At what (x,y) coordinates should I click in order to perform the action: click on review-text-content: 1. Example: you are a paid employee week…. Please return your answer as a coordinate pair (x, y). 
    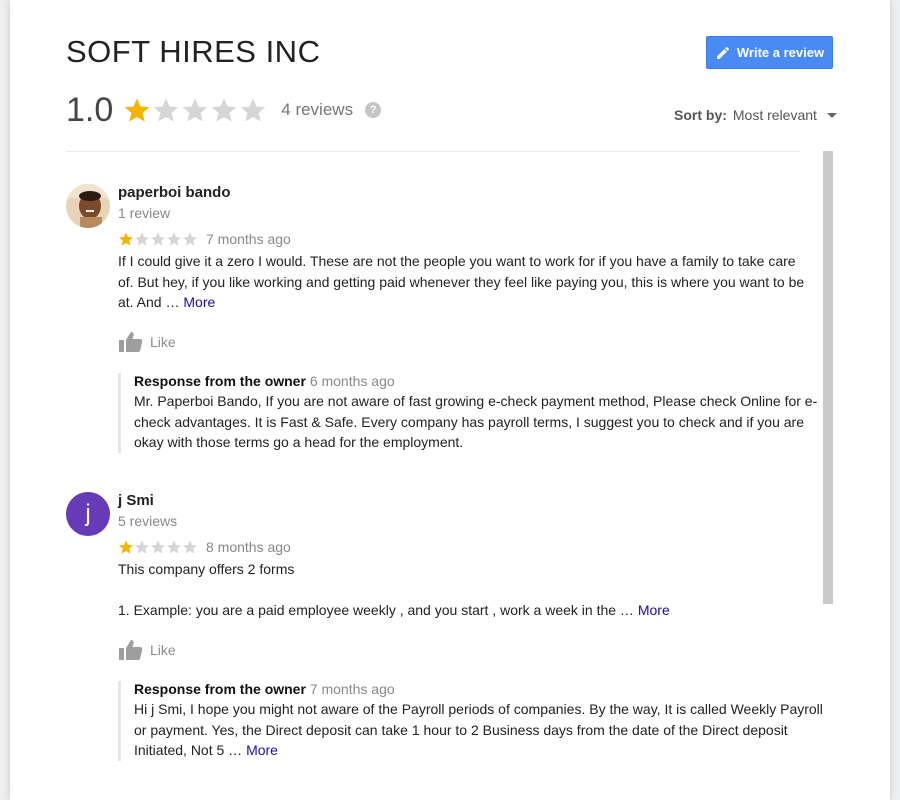
    Looking at the image, I should click on (376, 610).